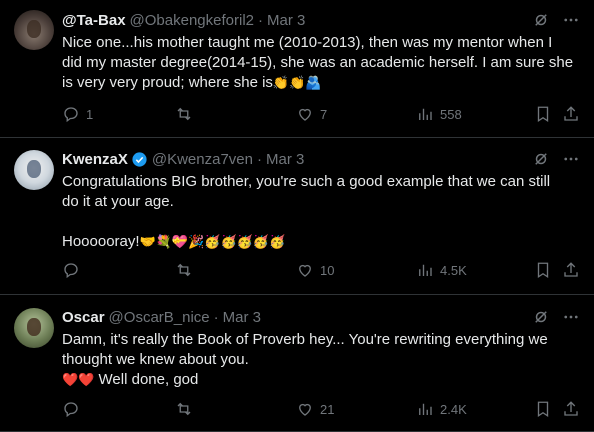  I want to click on like-count: 7, so click(324, 114).